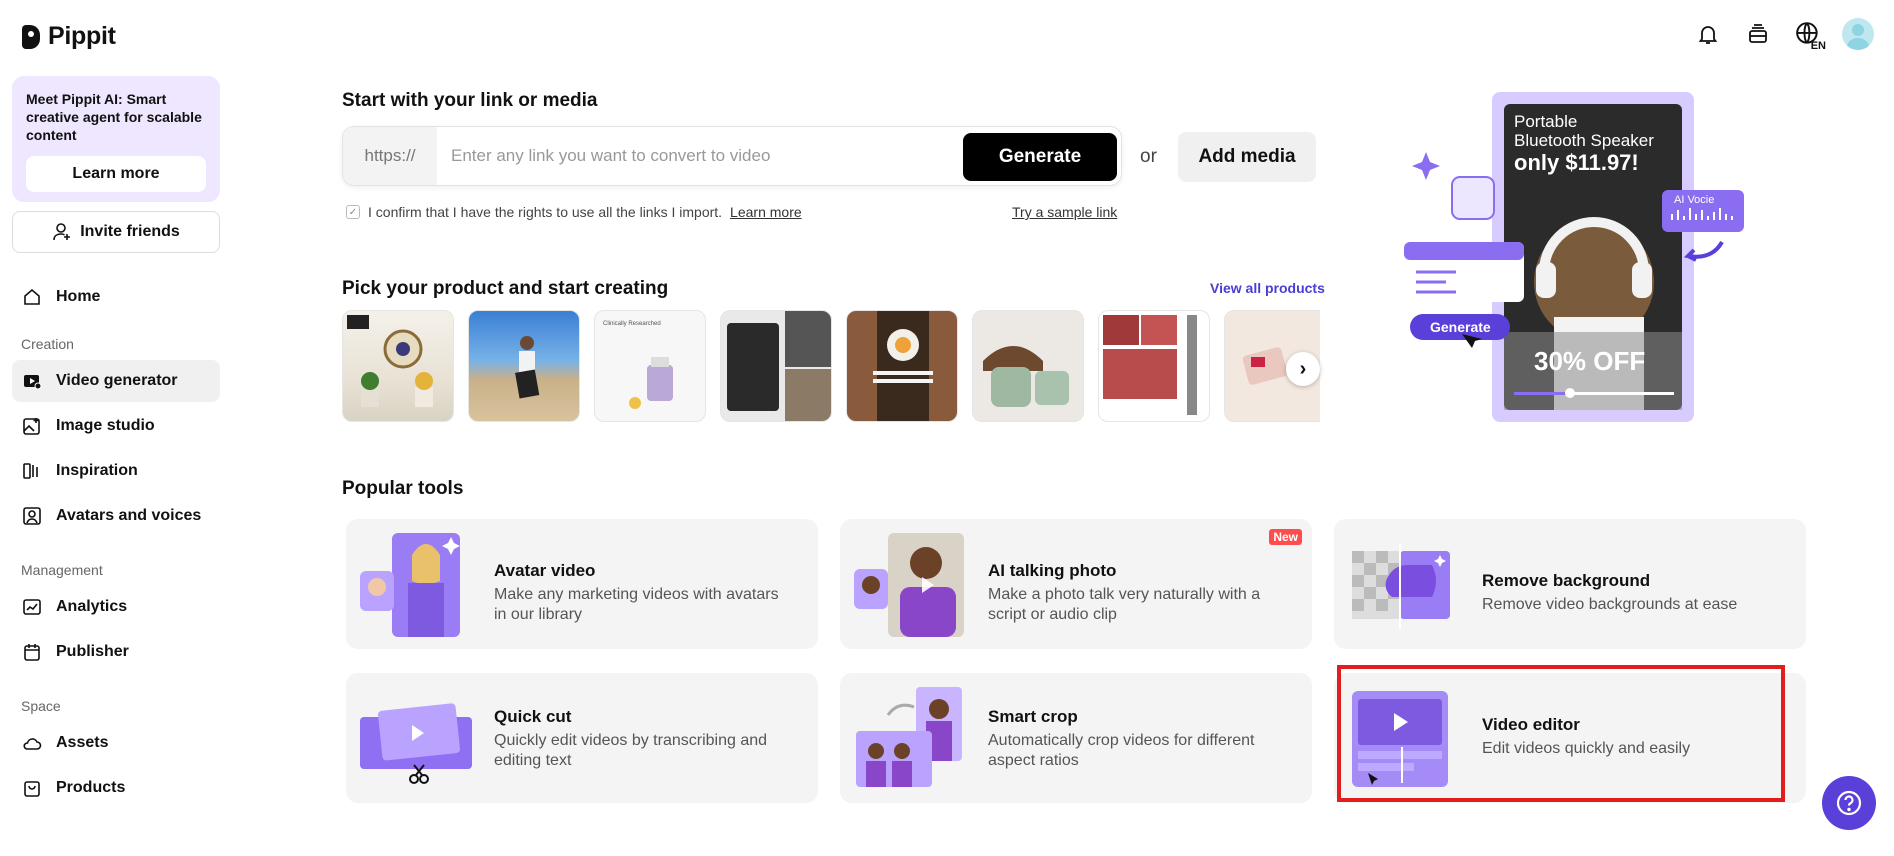 The image size is (1894, 856). Describe the element at coordinates (1818, 46) in the screenshot. I see `language-label: EN` at that location.